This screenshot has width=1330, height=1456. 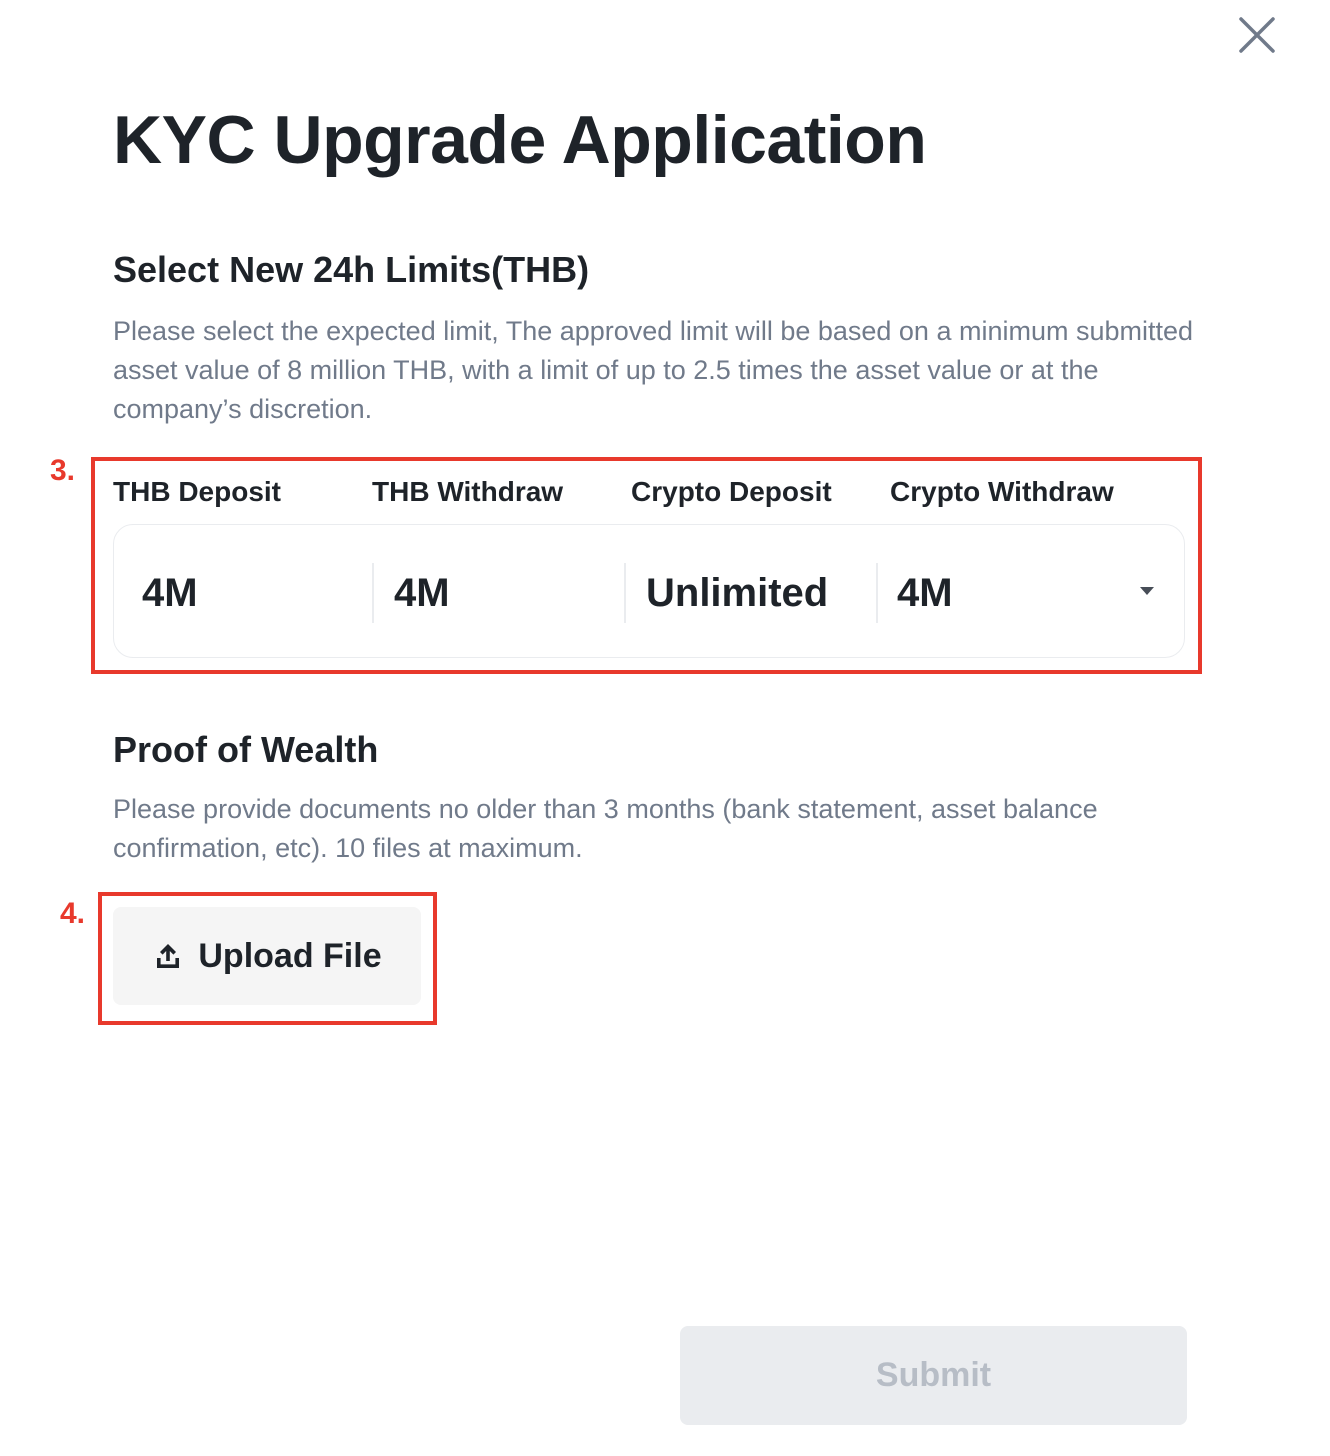 What do you see at coordinates (731, 491) in the screenshot?
I see `crypto-deposit-label: Crypto Deposit` at bounding box center [731, 491].